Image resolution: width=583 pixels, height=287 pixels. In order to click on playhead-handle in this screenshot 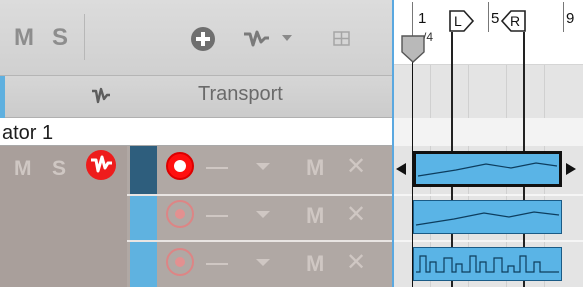, I will do `click(413, 49)`.